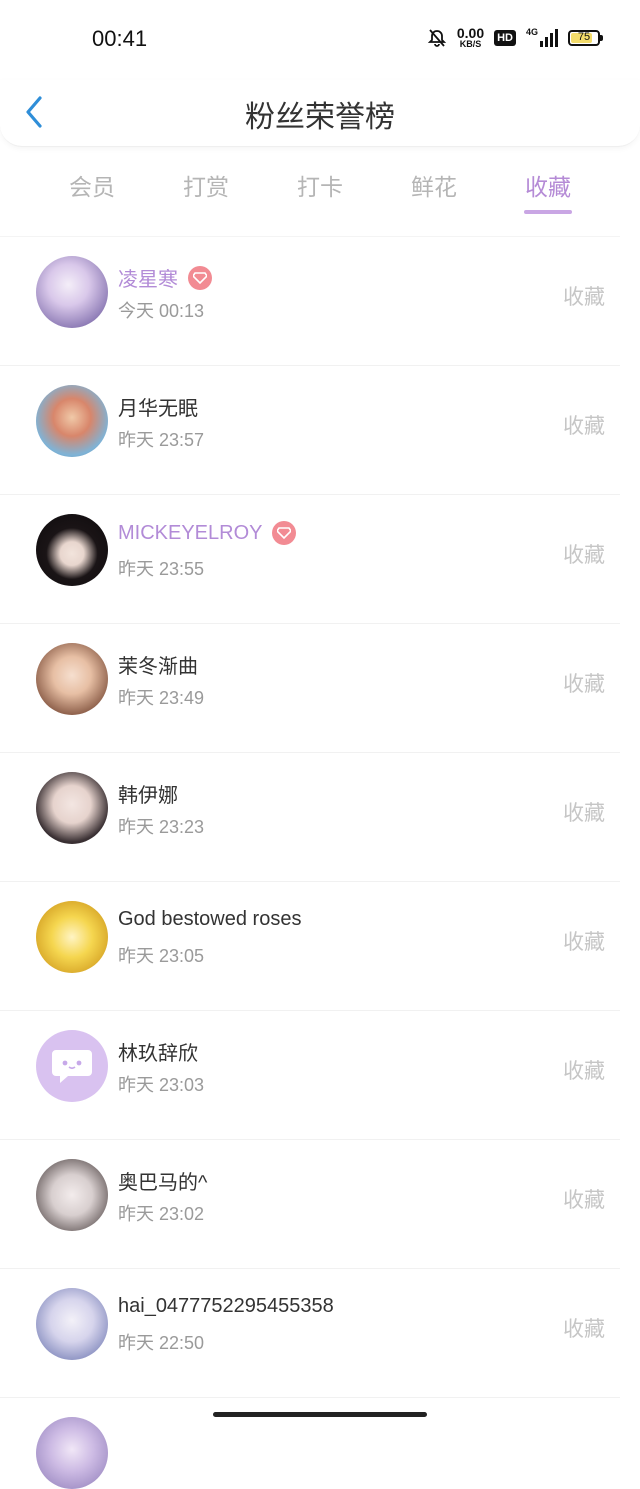  I want to click on fan-time: 昨天 23:55, so click(161, 569).